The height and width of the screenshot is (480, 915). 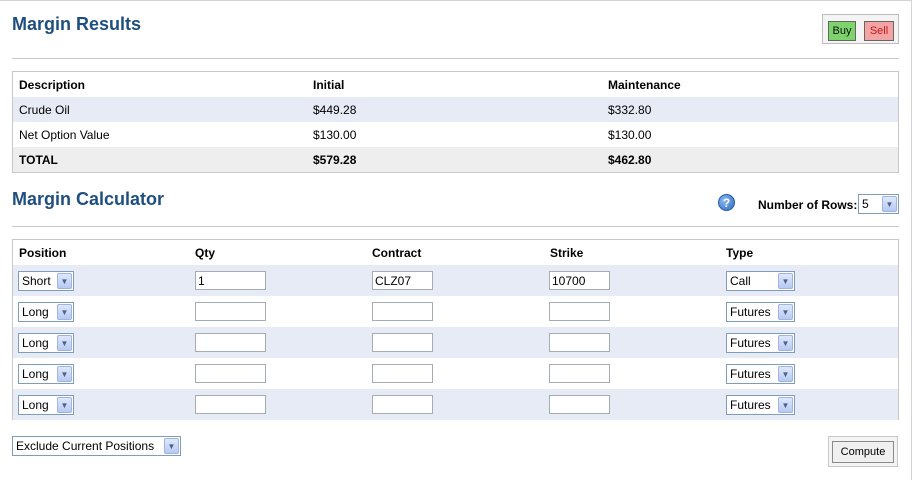 I want to click on calculator-header-row: Position Qty Contract Strike Type, so click(x=455, y=252).